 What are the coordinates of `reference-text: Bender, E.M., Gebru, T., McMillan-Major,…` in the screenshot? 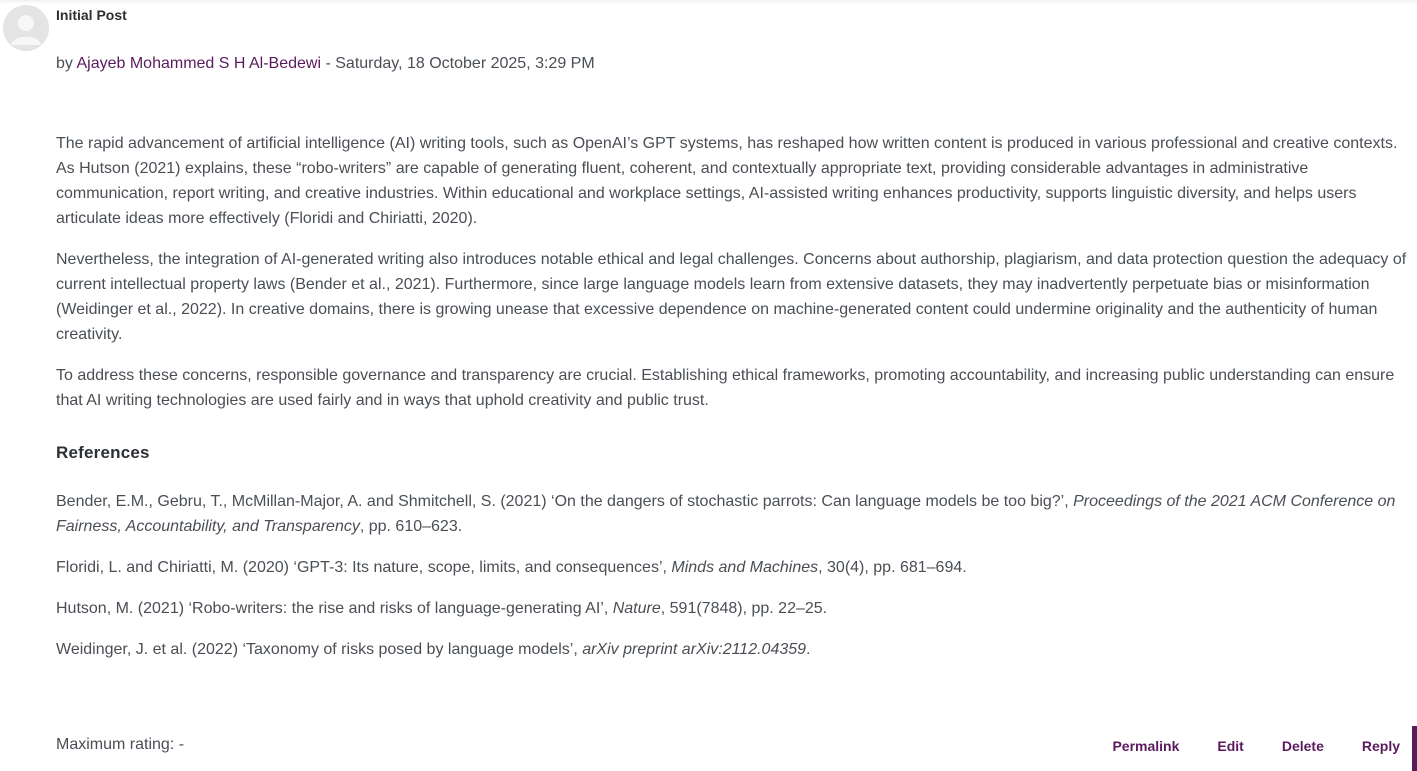 It's located at (565, 501).